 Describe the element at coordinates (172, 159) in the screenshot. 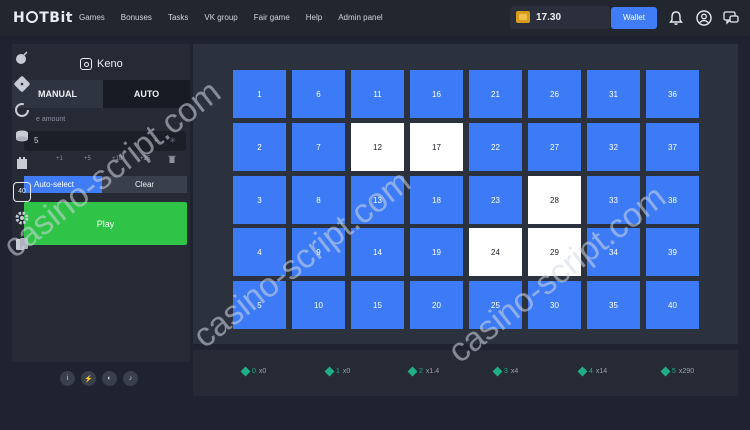

I see `trash-icon` at that location.